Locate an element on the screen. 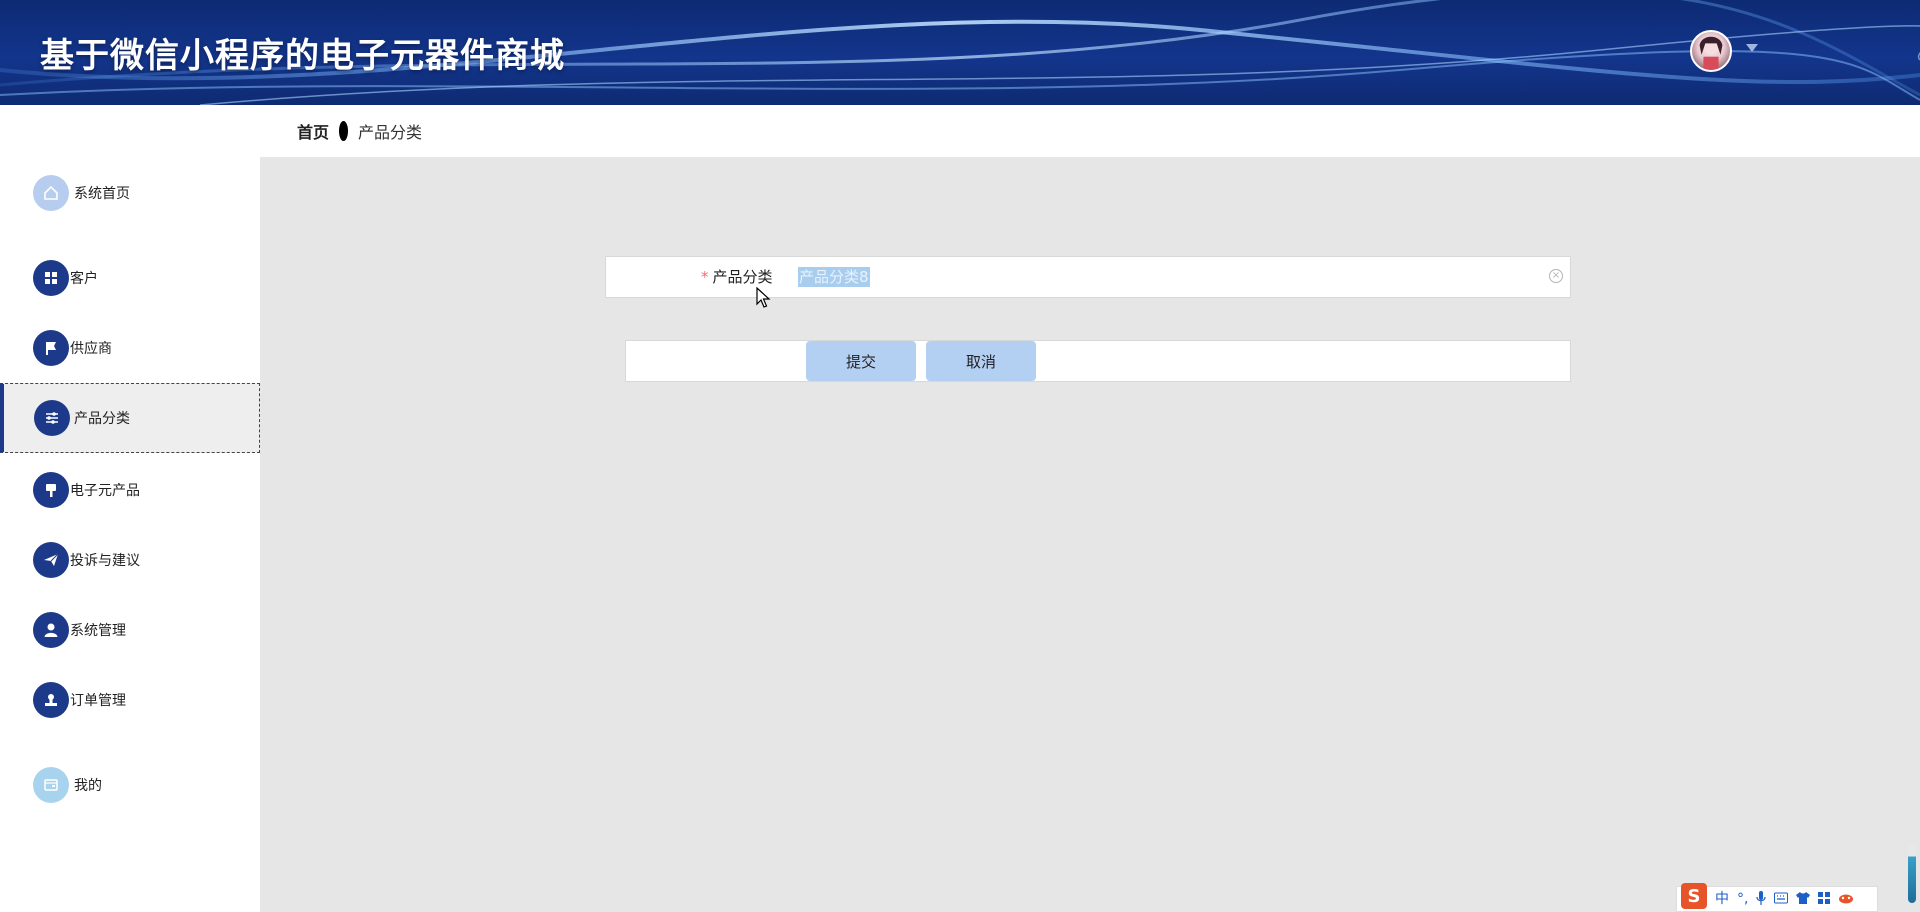 Image resolution: width=1920 pixels, height=912 pixels. caret-down-icon is located at coordinates (1752, 48).